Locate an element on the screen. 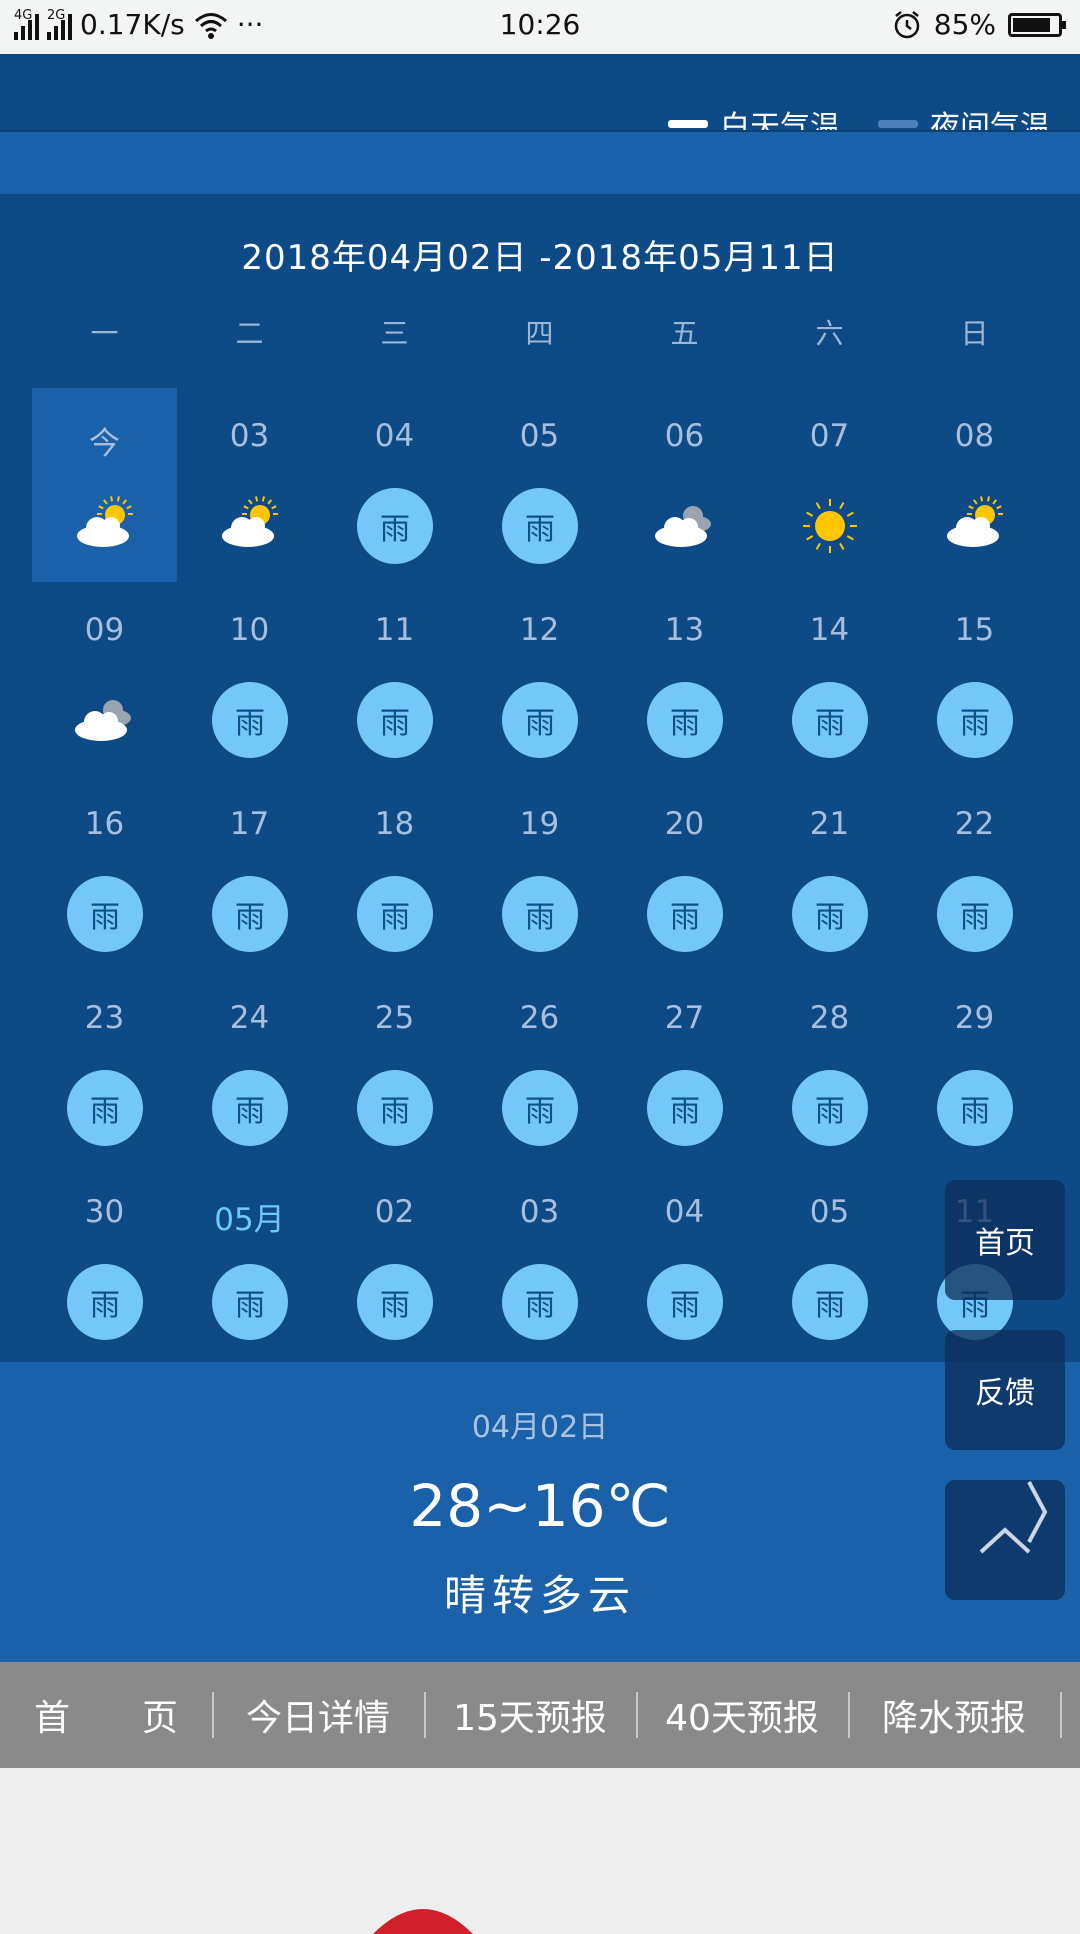 The height and width of the screenshot is (1934, 1080). calendar-day: 16 雨 is located at coordinates (104, 873).